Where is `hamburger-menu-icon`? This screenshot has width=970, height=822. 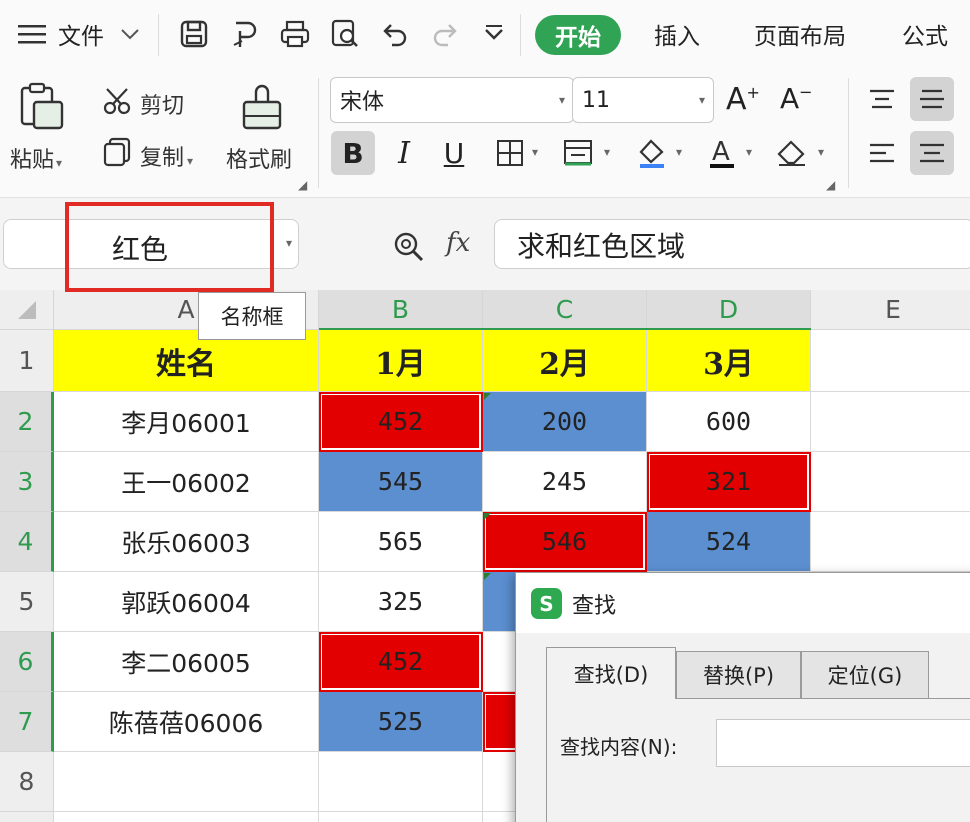
hamburger-menu-icon is located at coordinates (32, 34).